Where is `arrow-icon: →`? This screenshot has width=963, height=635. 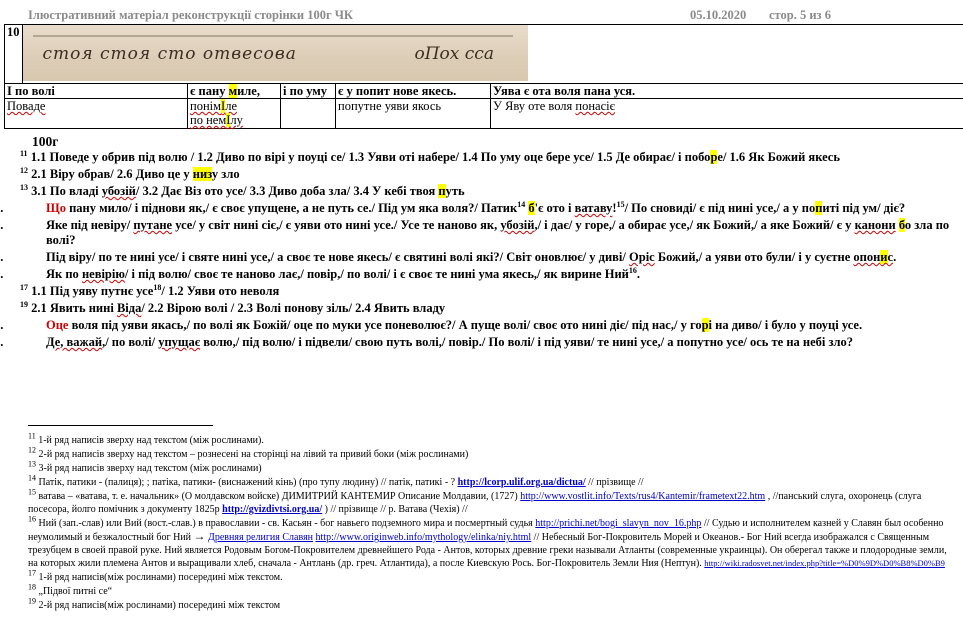 arrow-icon: → is located at coordinates (199, 536).